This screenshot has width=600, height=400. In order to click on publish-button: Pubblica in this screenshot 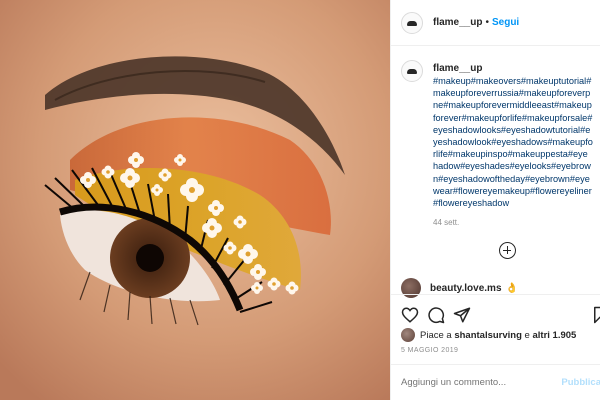, I will do `click(580, 382)`.